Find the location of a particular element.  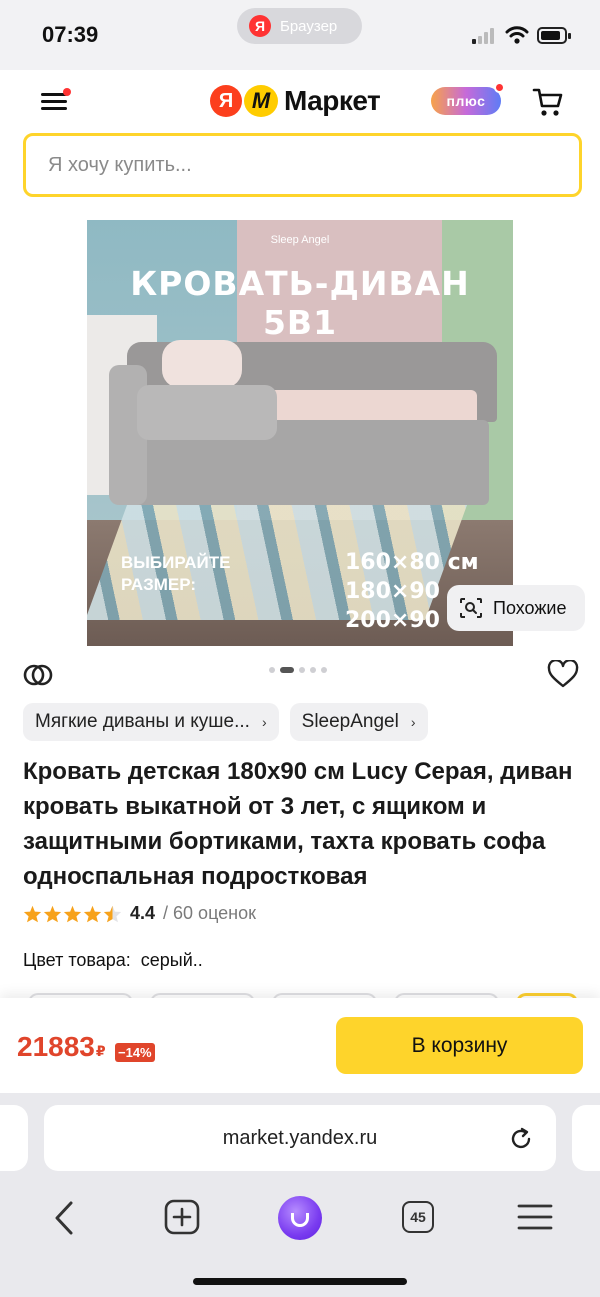

price: 21883₽ is located at coordinates (61, 1047).